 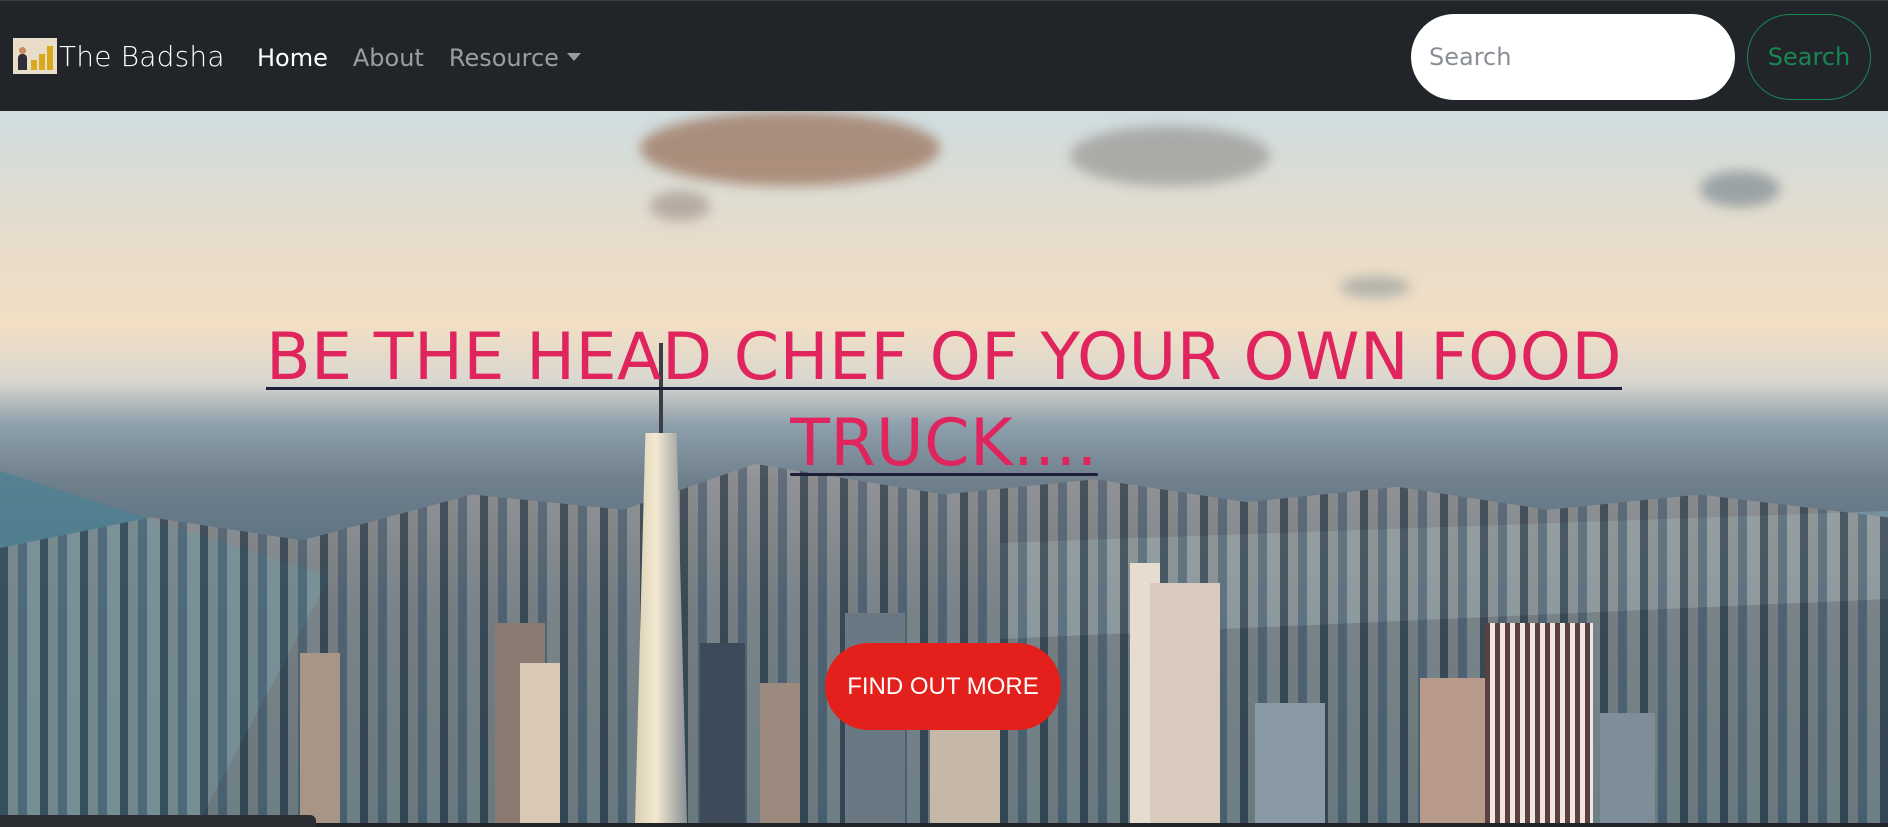 What do you see at coordinates (573, 57) in the screenshot?
I see `chevron-down-icon` at bounding box center [573, 57].